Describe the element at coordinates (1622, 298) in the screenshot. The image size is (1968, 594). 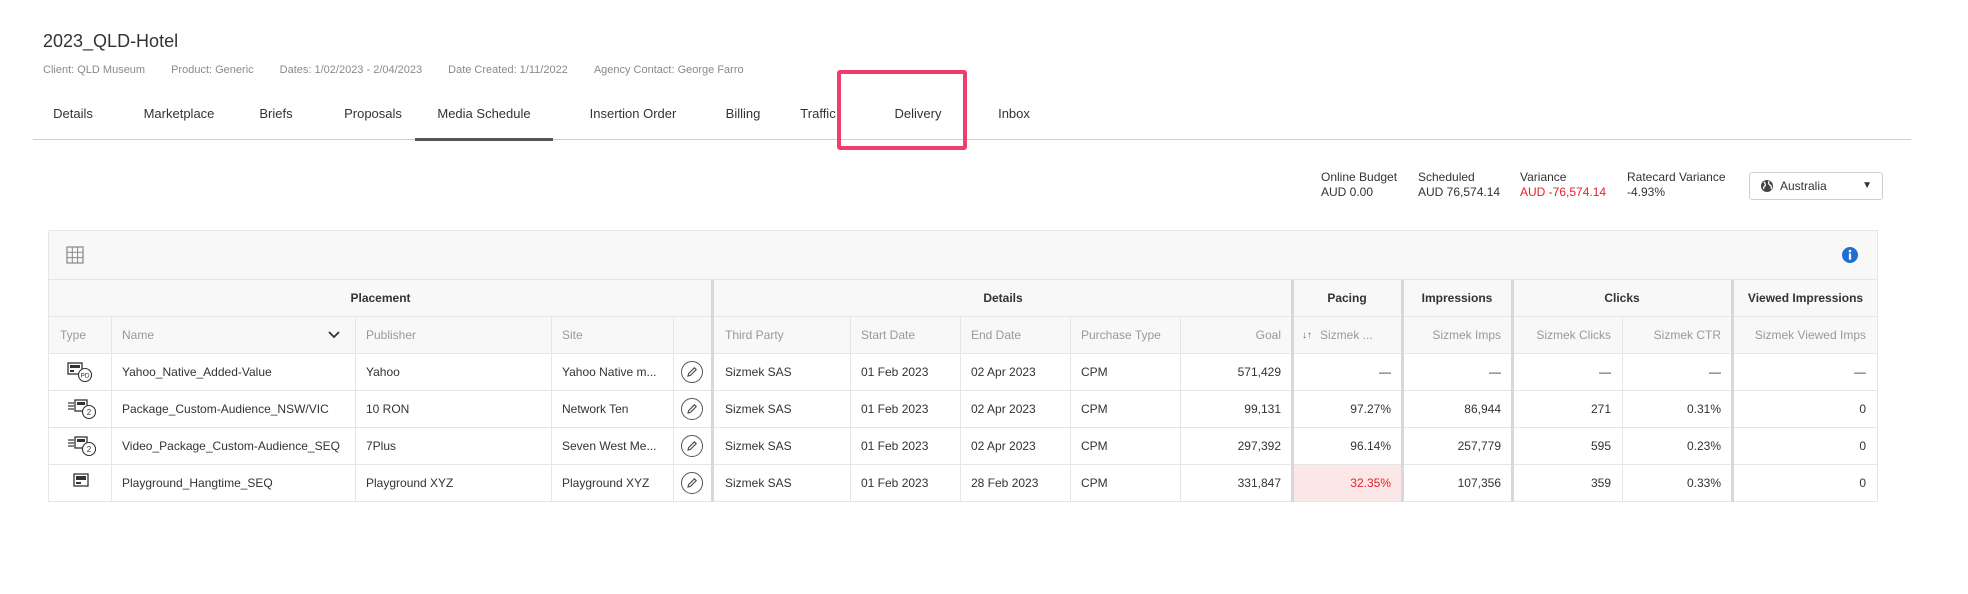
I see `group-clicks: Clicks` at that location.